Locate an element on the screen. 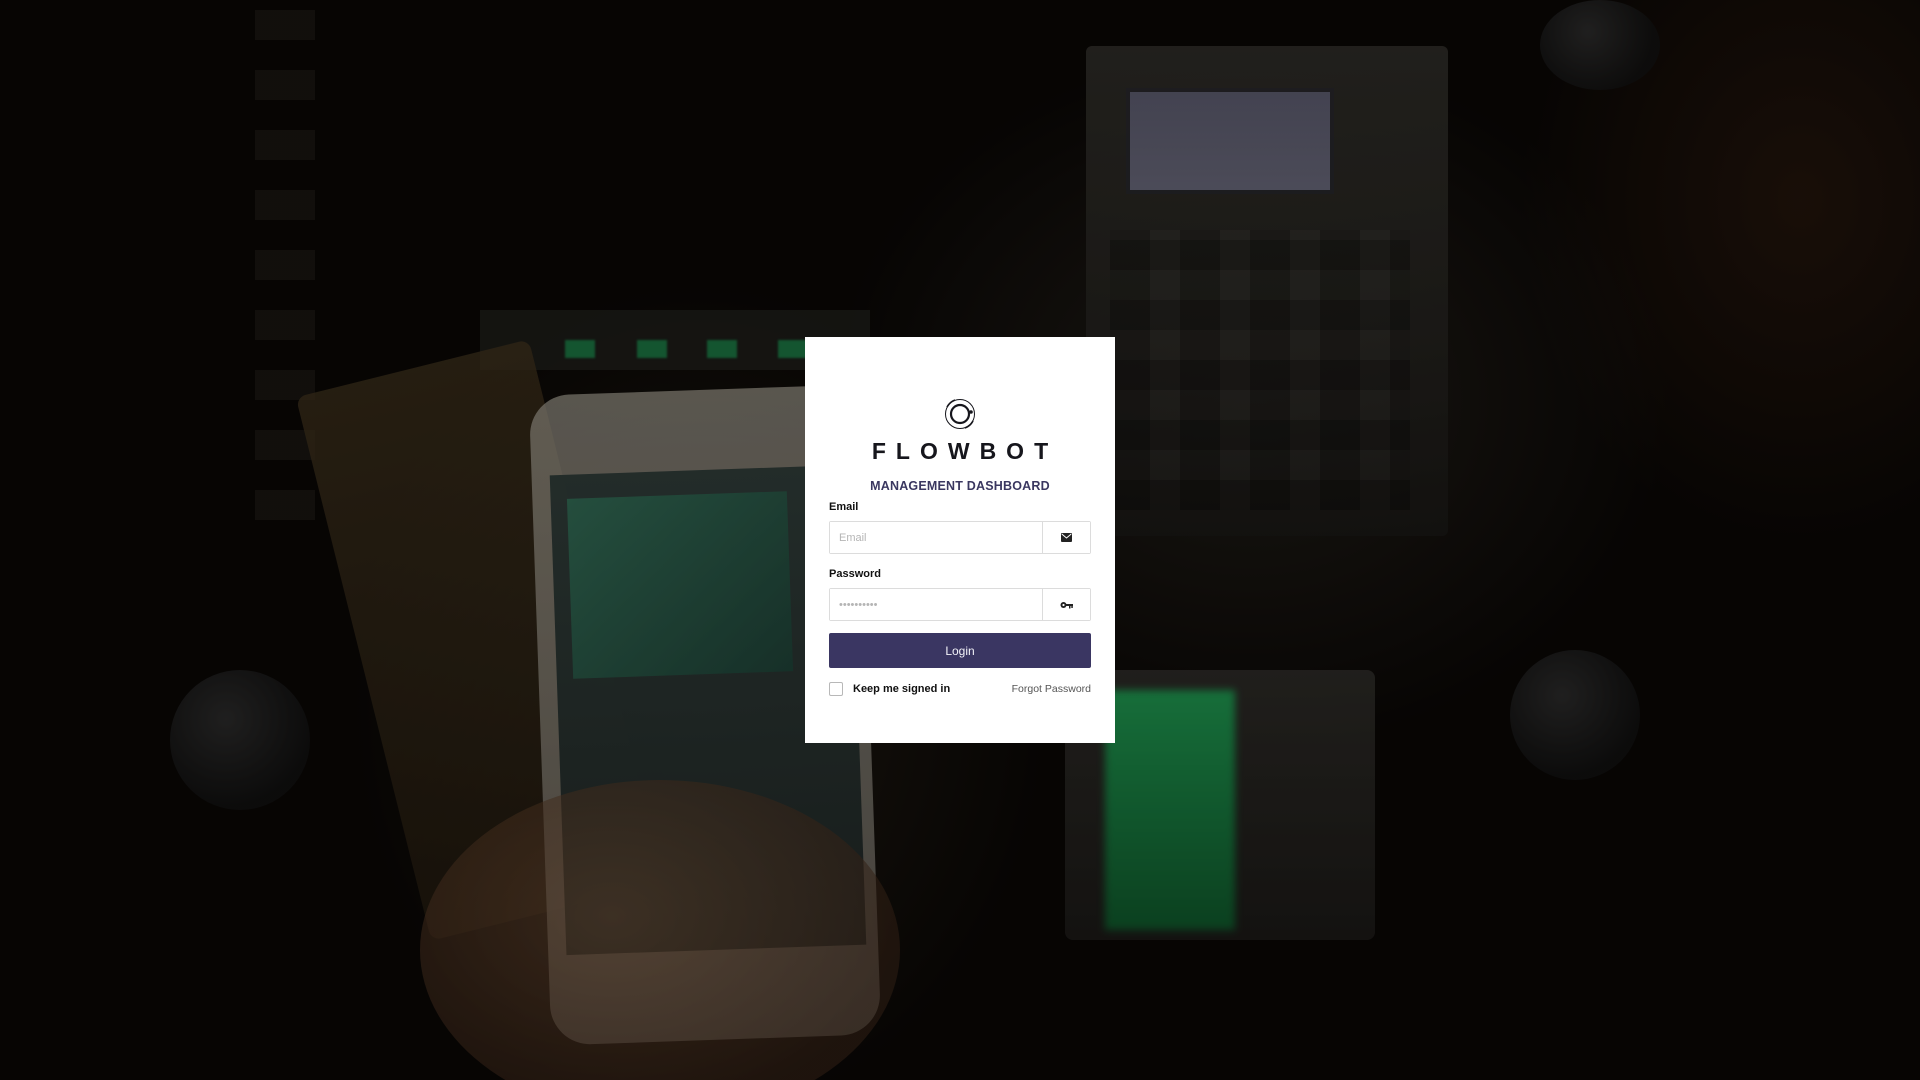 This screenshot has height=1080, width=1920. login-button: Login is located at coordinates (960, 650).